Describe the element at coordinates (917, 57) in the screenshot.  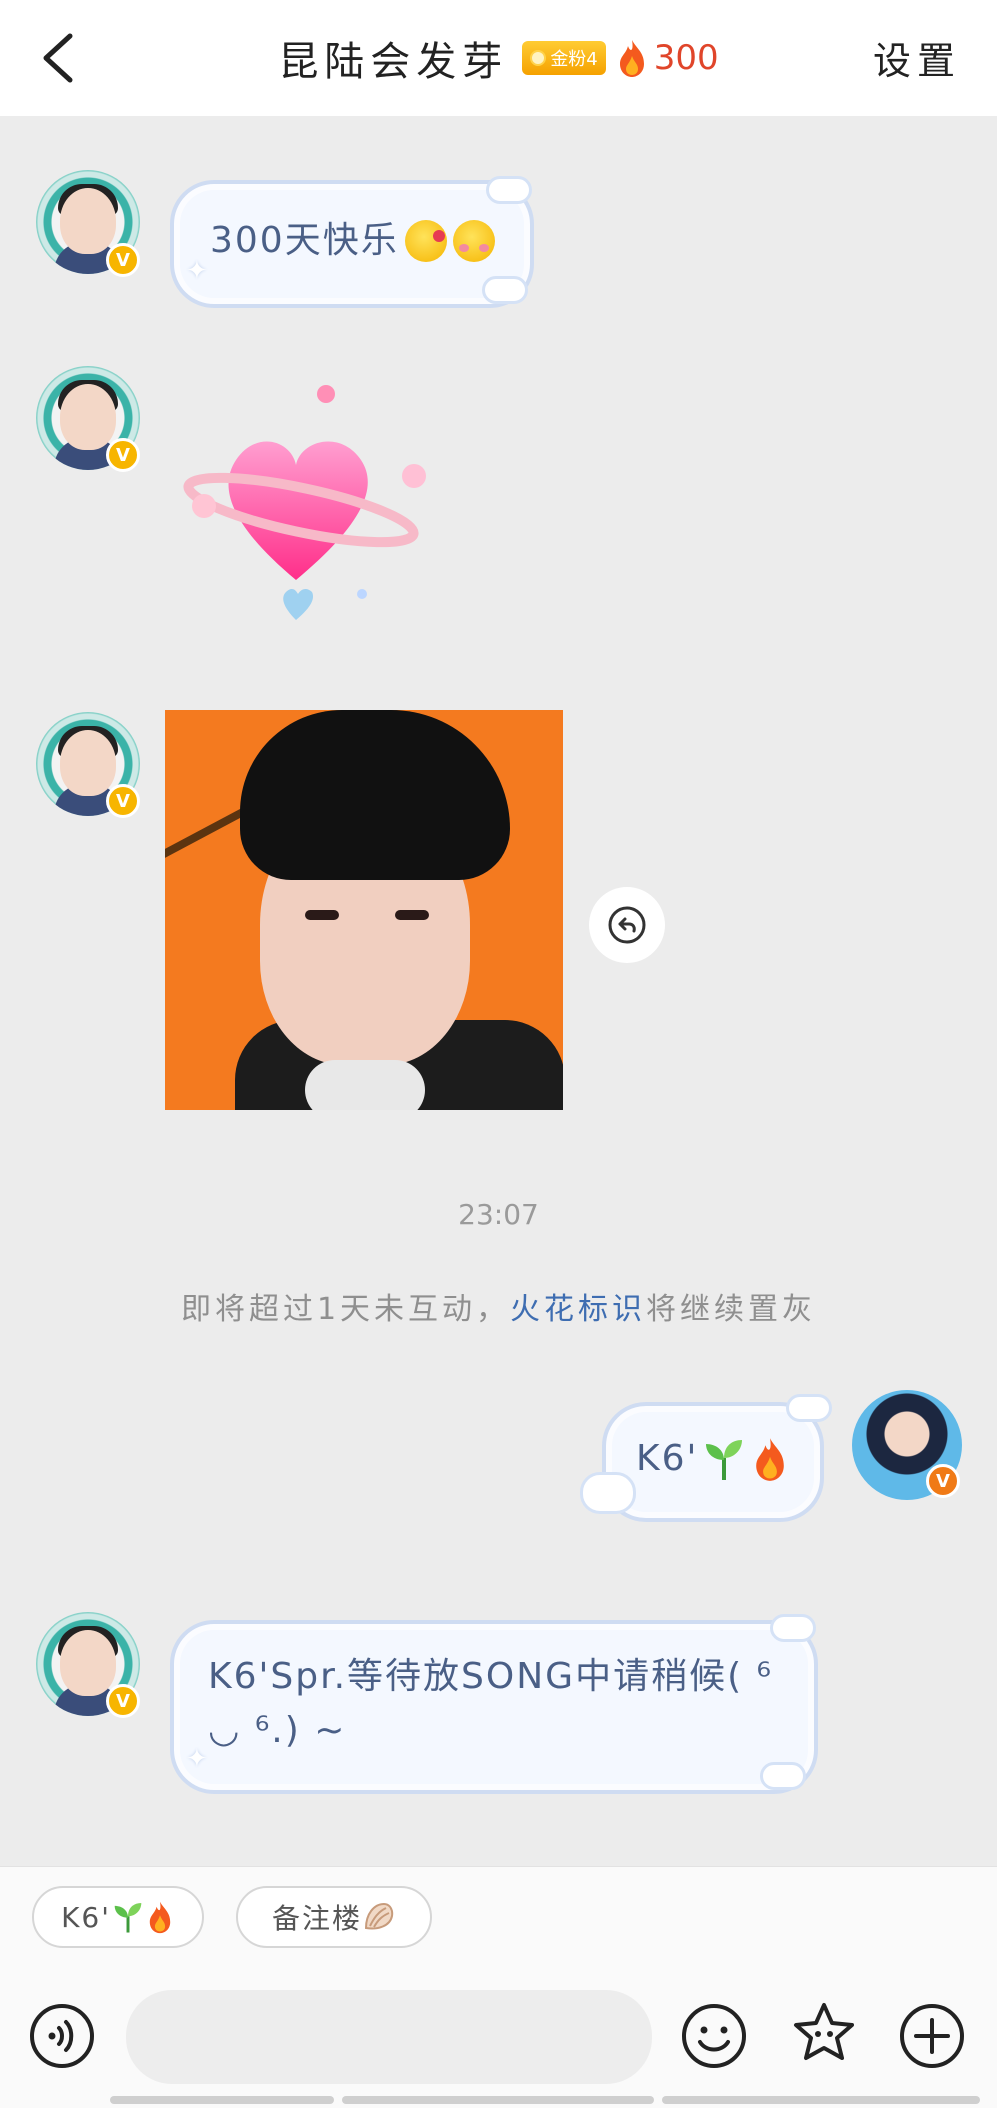
I see `settings-button: 设置` at that location.